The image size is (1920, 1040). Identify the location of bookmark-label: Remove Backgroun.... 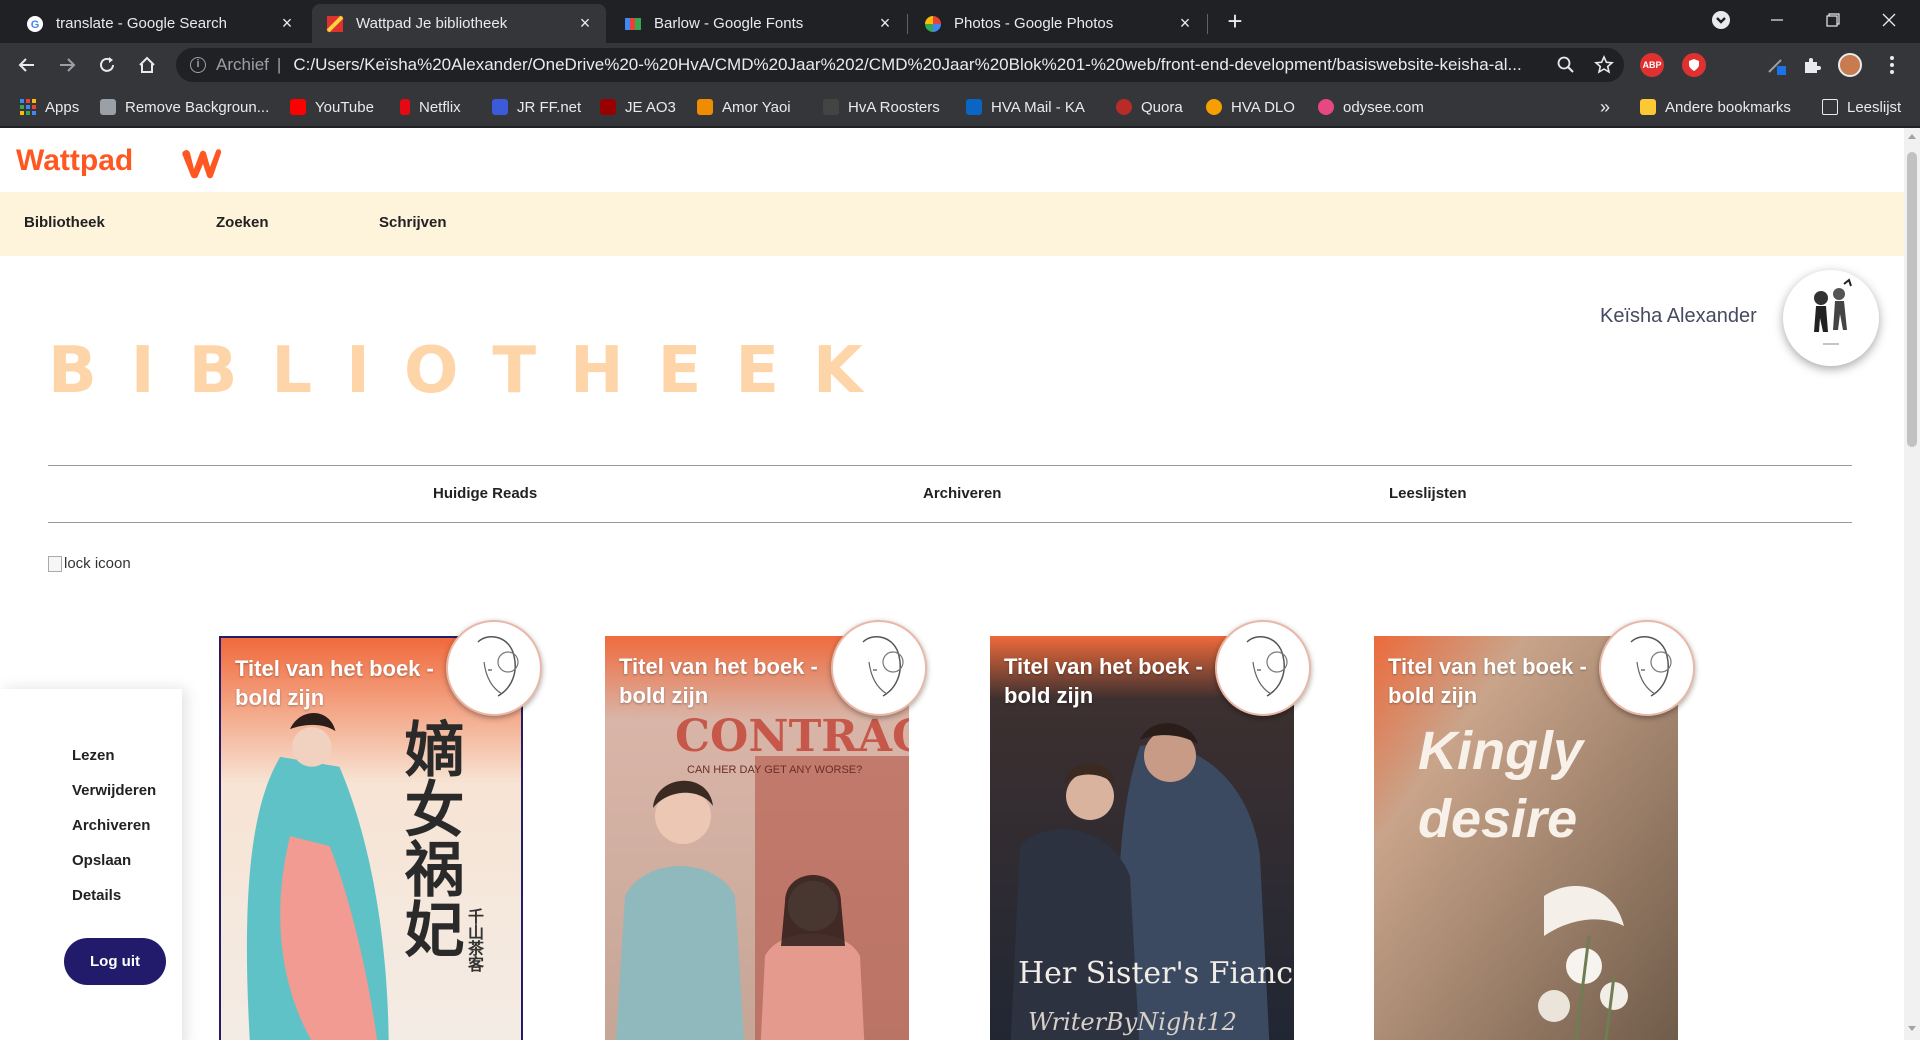
(197, 107).